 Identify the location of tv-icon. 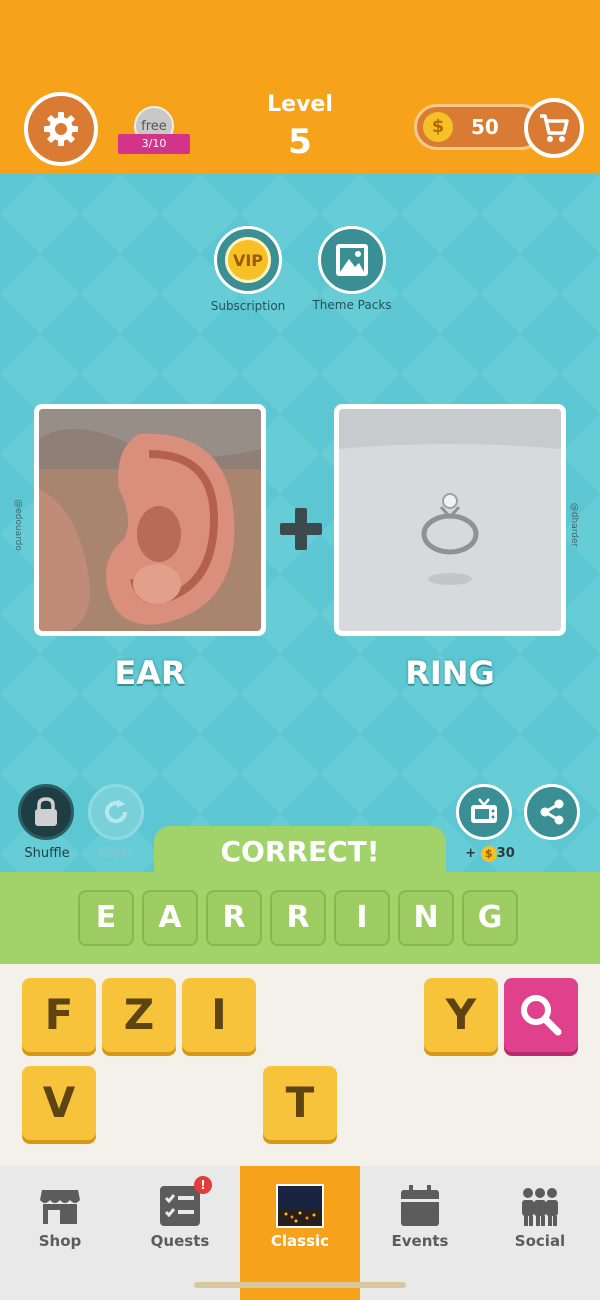
(484, 810).